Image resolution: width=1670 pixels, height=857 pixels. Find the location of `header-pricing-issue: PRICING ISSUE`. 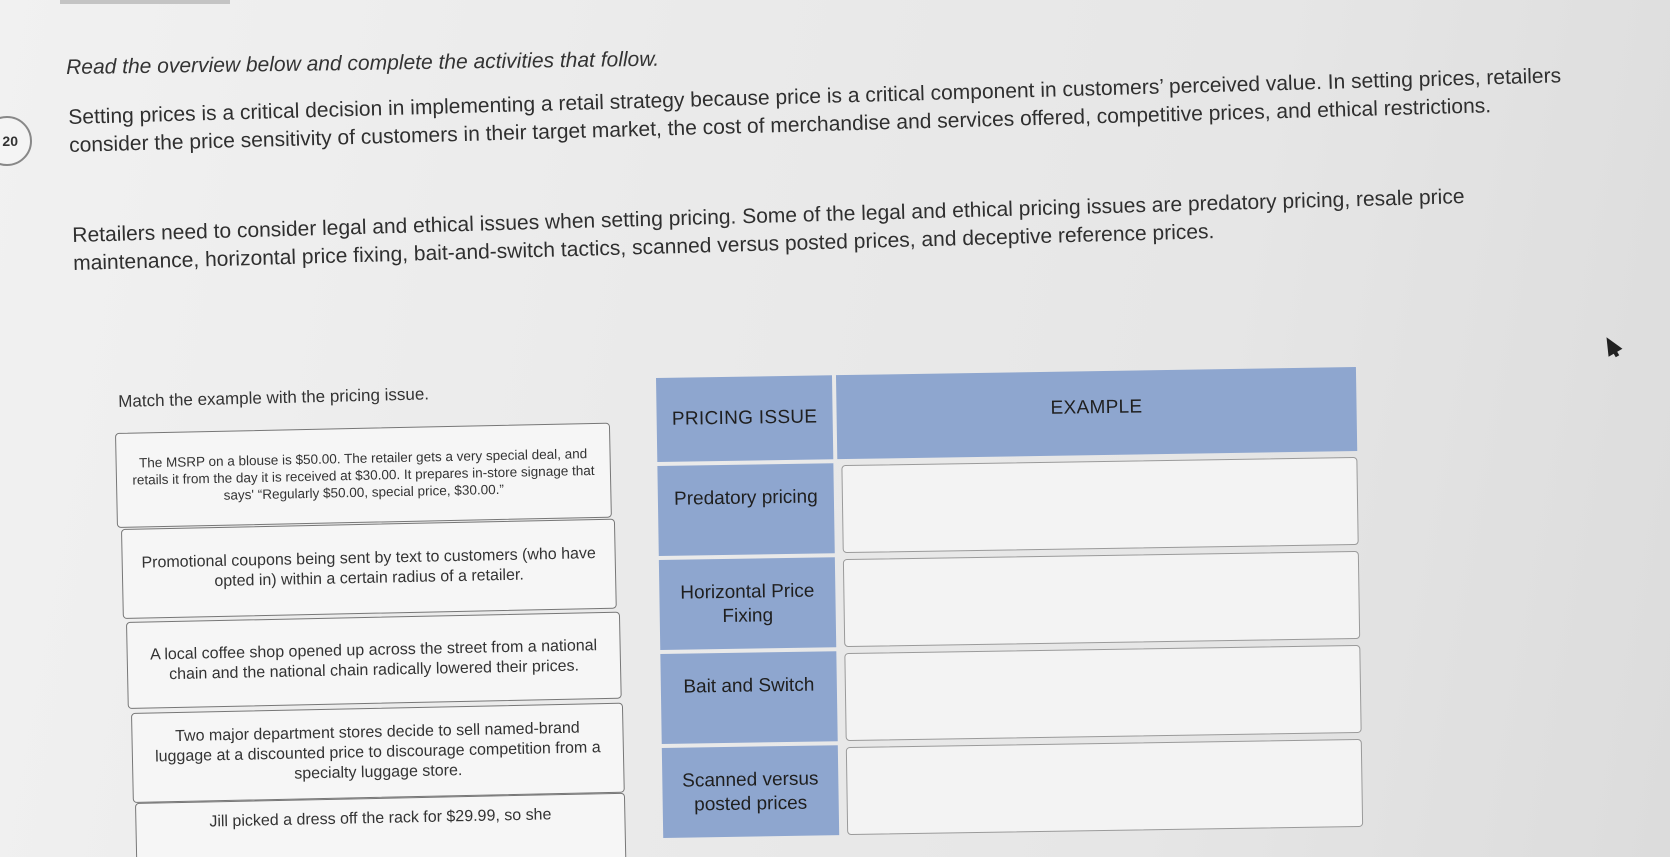

header-pricing-issue: PRICING ISSUE is located at coordinates (745, 418).